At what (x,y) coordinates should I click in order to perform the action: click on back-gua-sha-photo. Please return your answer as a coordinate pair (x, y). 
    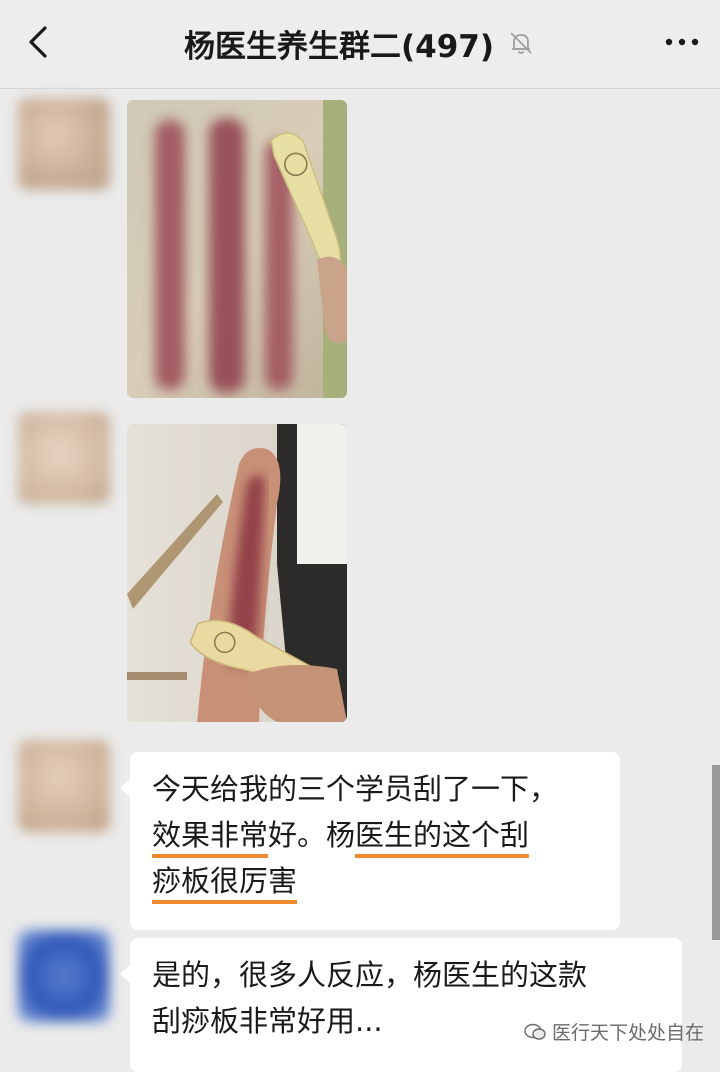
    Looking at the image, I should click on (237, 249).